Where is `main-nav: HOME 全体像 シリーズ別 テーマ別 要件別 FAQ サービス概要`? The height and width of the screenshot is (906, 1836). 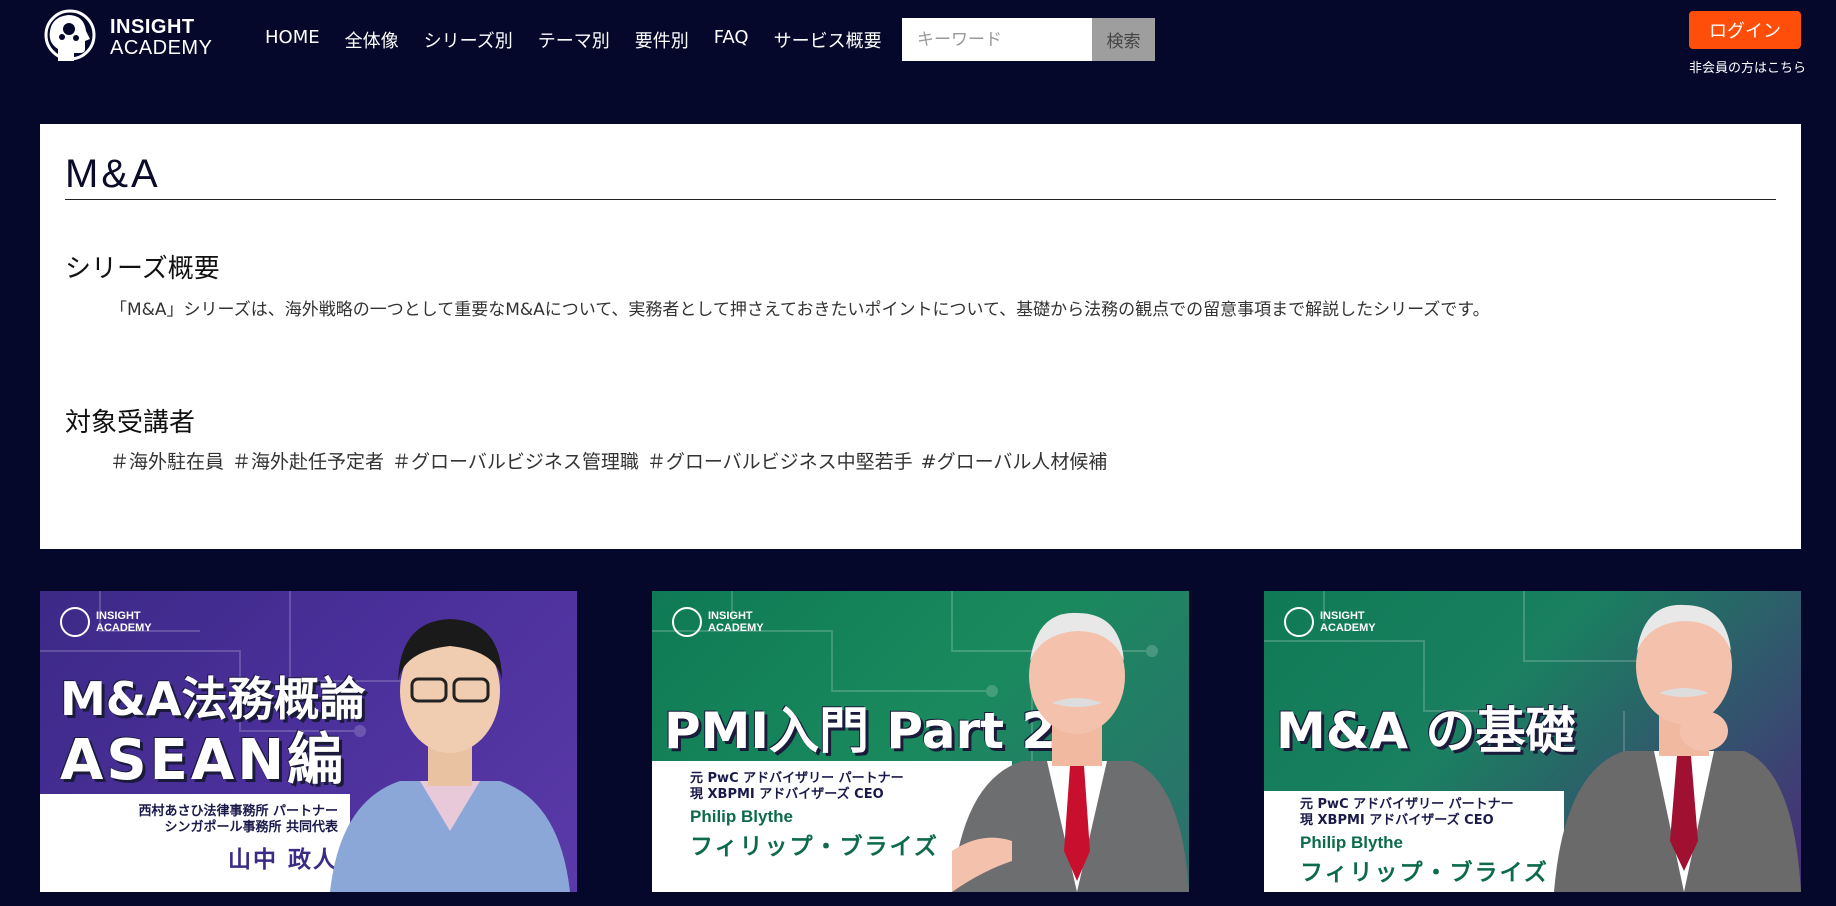
main-nav: HOME 全体像 シリーズ別 テーマ別 要件別 FAQ サービス概要 is located at coordinates (586, 40).